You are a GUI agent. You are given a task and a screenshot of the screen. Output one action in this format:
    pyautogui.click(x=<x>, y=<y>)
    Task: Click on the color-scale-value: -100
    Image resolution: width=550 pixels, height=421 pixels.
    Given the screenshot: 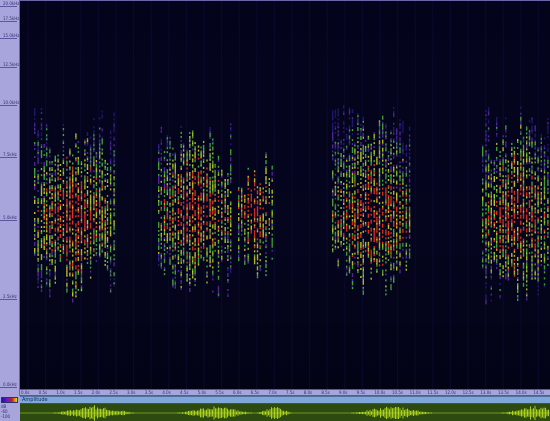 What is the action you would take?
    pyautogui.click(x=6, y=416)
    